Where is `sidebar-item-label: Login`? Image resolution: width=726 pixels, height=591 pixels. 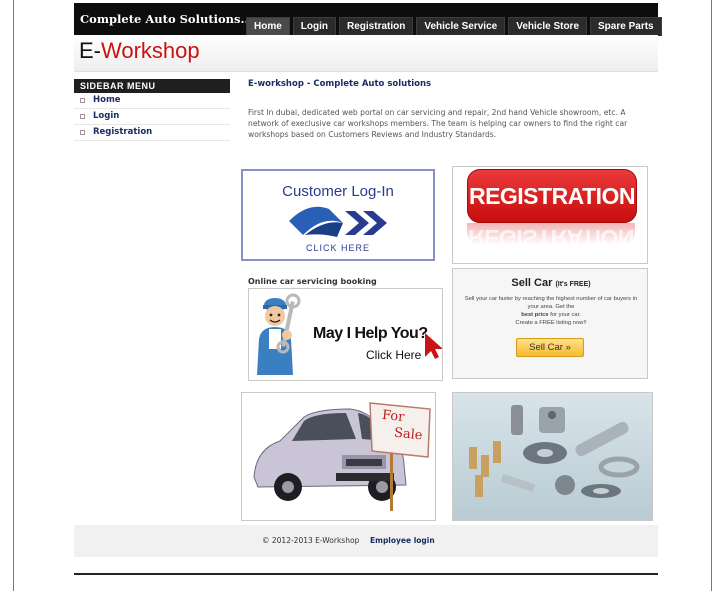
sidebar-item-label: Login is located at coordinates (106, 116).